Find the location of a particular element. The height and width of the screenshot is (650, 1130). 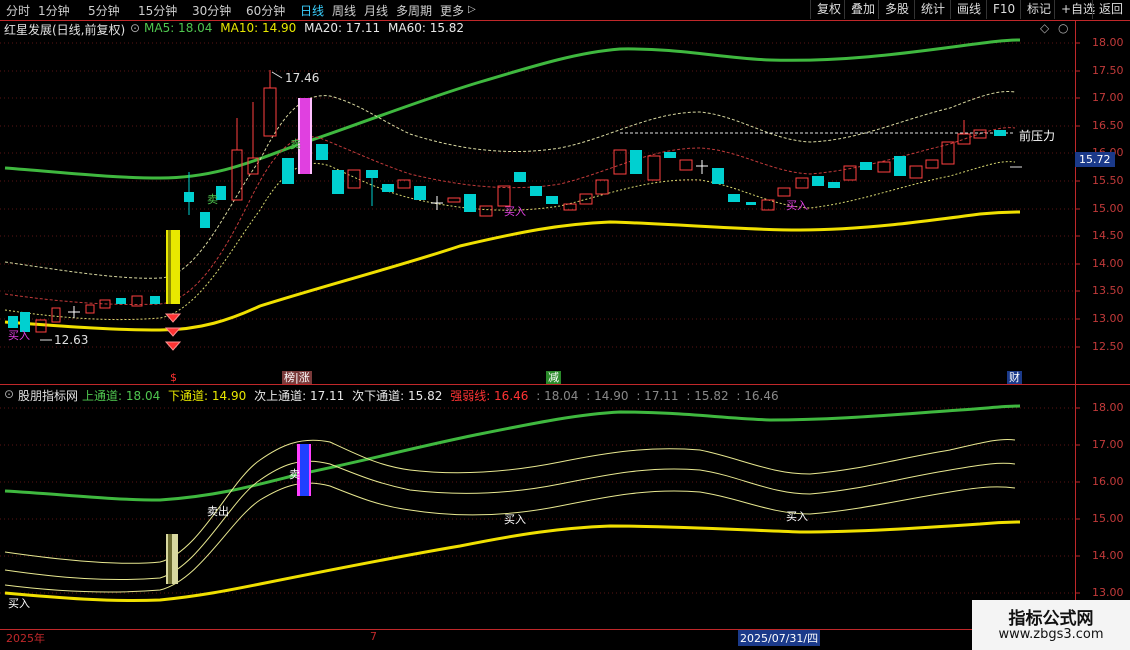

ma5-label: MA5: 18.04 is located at coordinates (178, 28).